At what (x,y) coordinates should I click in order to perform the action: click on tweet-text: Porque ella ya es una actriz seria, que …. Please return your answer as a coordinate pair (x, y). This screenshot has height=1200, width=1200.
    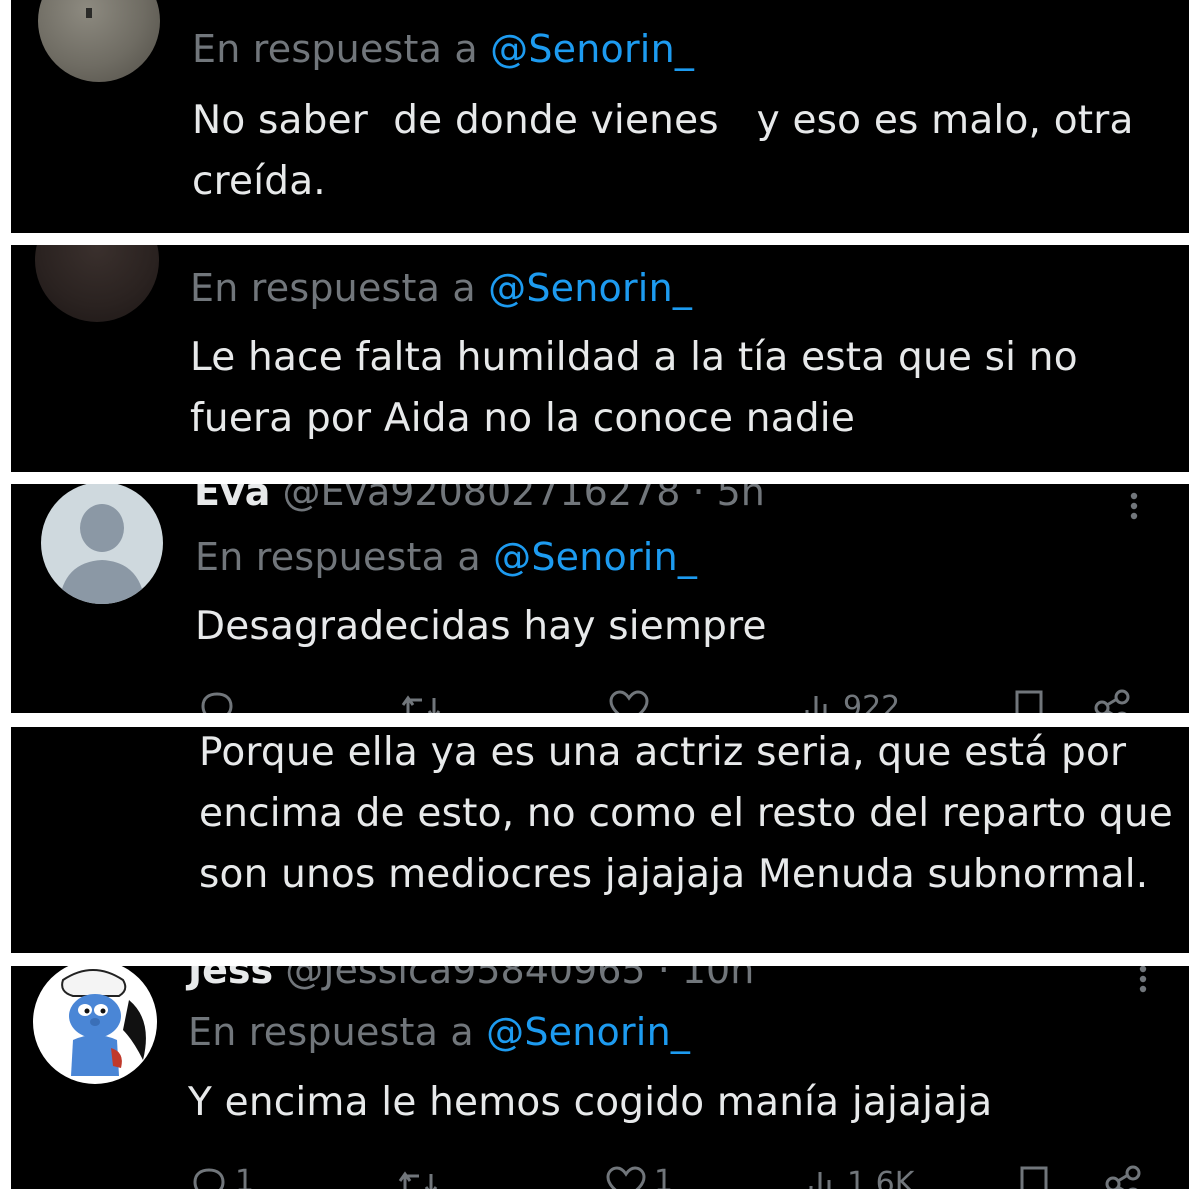
    Looking at the image, I should click on (686, 813).